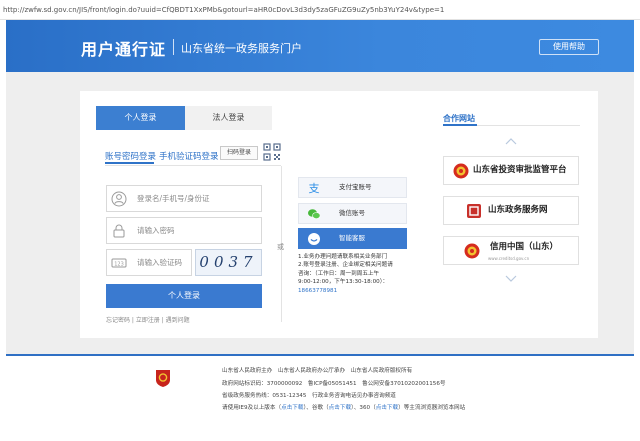 This screenshot has width=640, height=441. Describe the element at coordinates (355, 187) in the screenshot. I see `alipay-label: 支付宝账号` at that location.